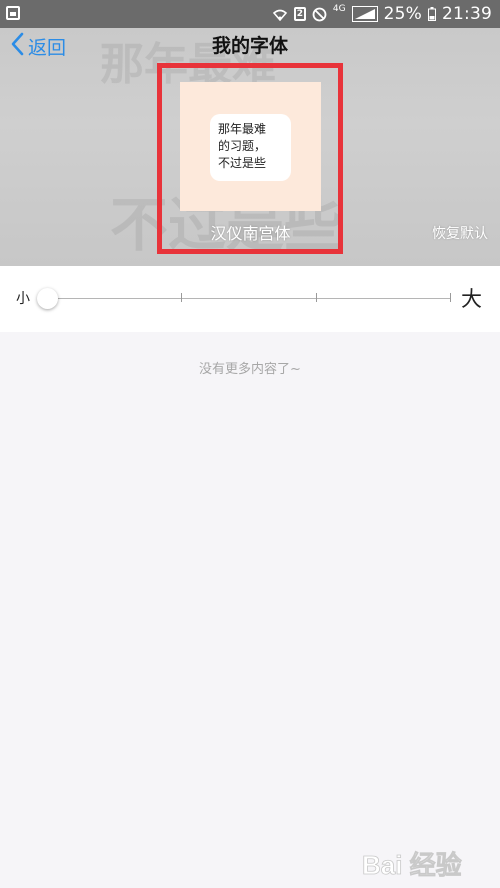  What do you see at coordinates (299, 14) in the screenshot?
I see `sim-badge: 2` at bounding box center [299, 14].